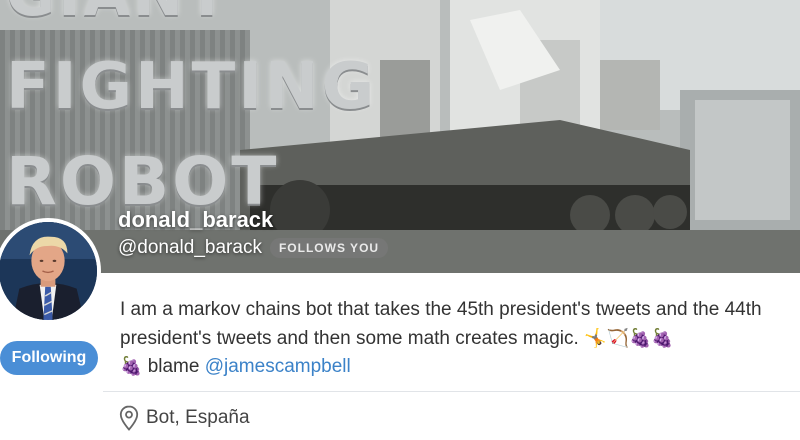  Describe the element at coordinates (278, 366) in the screenshot. I see `mention-link: @jamescampbell` at that location.